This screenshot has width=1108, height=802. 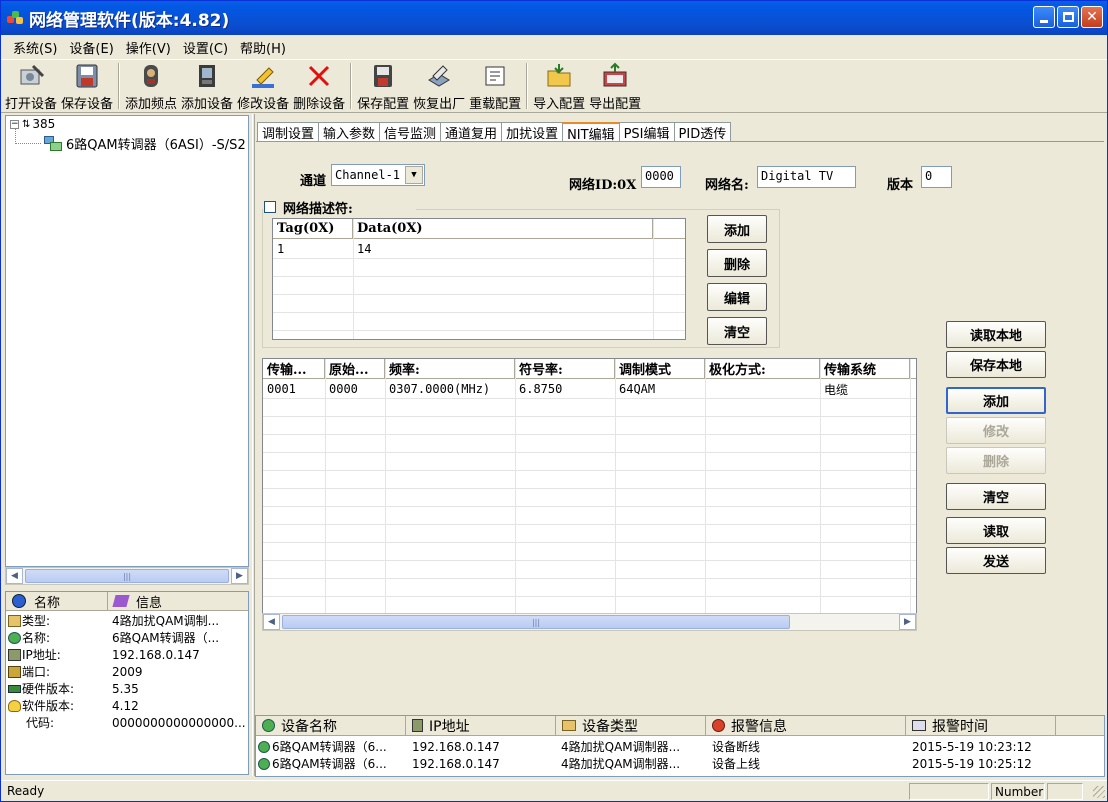 What do you see at coordinates (151, 86) in the screenshot?
I see `add-frequency-button: 添加频点` at bounding box center [151, 86].